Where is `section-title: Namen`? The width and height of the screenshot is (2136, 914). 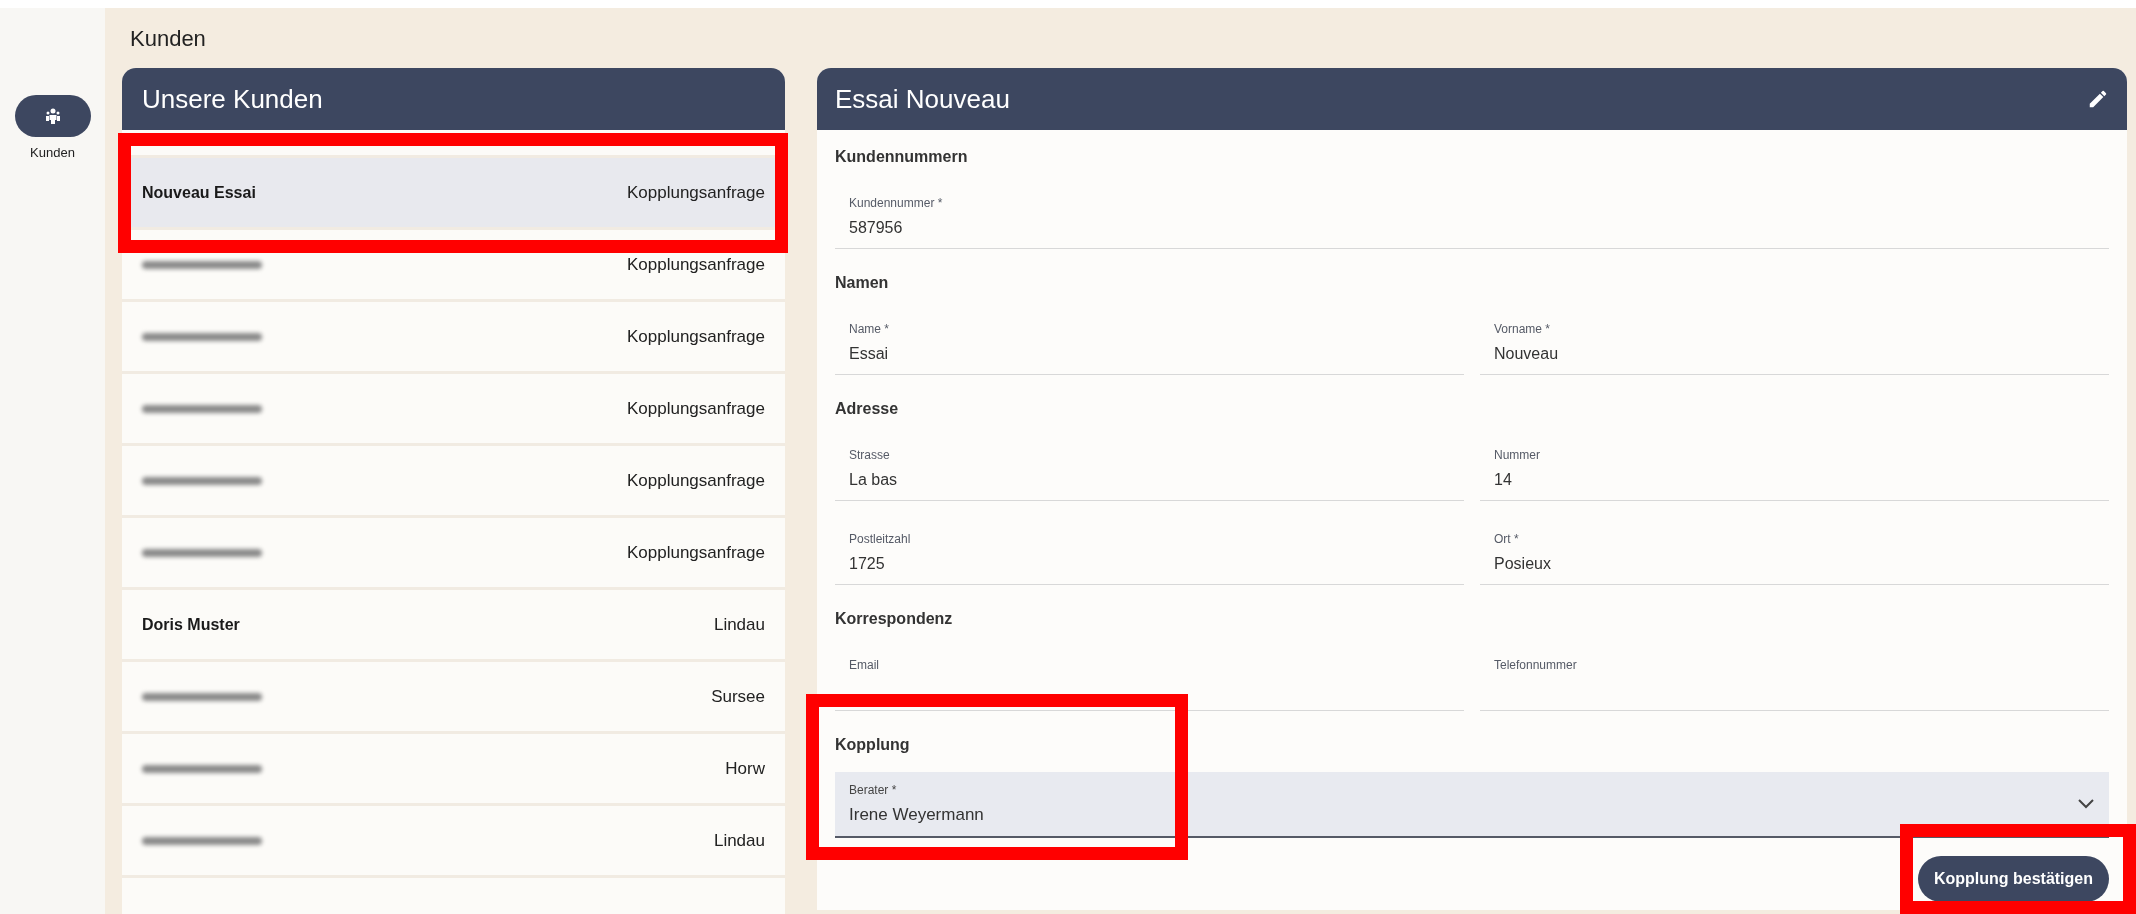
section-title: Namen is located at coordinates (862, 283).